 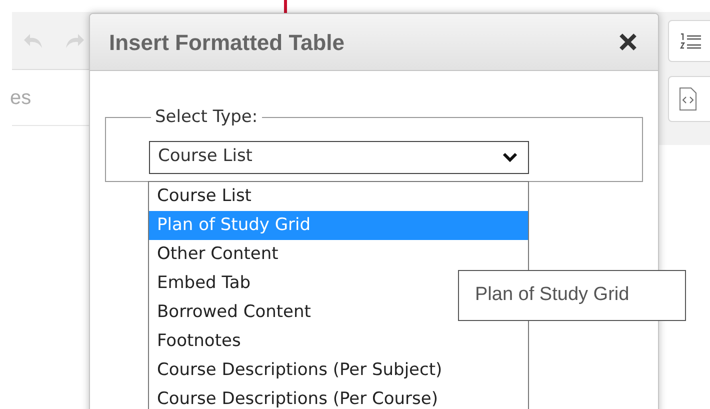 What do you see at coordinates (339, 157) in the screenshot?
I see `type-select: Course List` at bounding box center [339, 157].